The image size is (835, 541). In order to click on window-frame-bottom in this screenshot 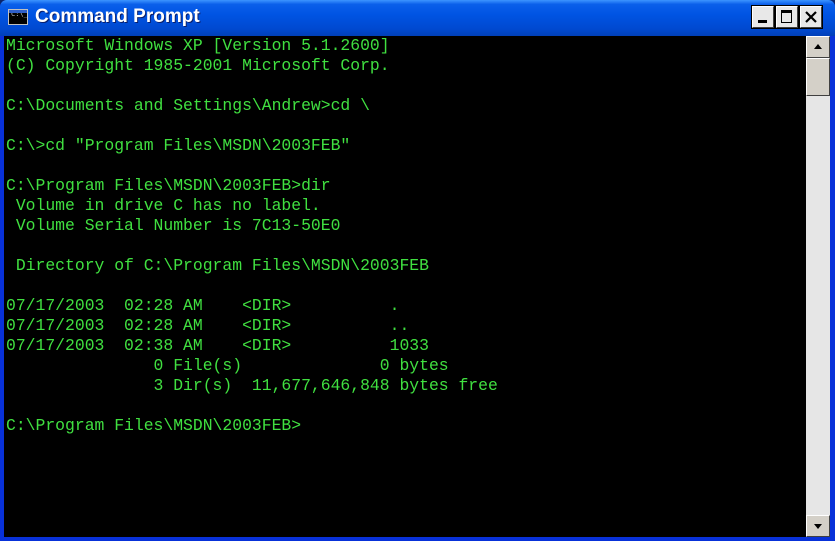, I will do `click(417, 539)`.